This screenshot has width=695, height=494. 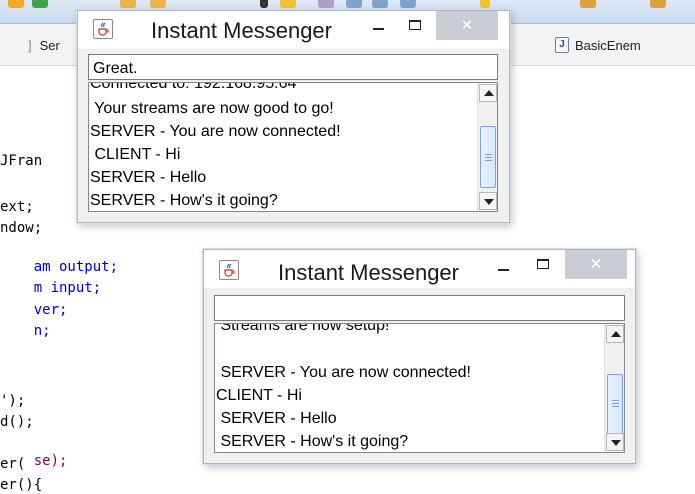 What do you see at coordinates (158, 4) in the screenshot?
I see `toolbar-open-icon` at bounding box center [158, 4].